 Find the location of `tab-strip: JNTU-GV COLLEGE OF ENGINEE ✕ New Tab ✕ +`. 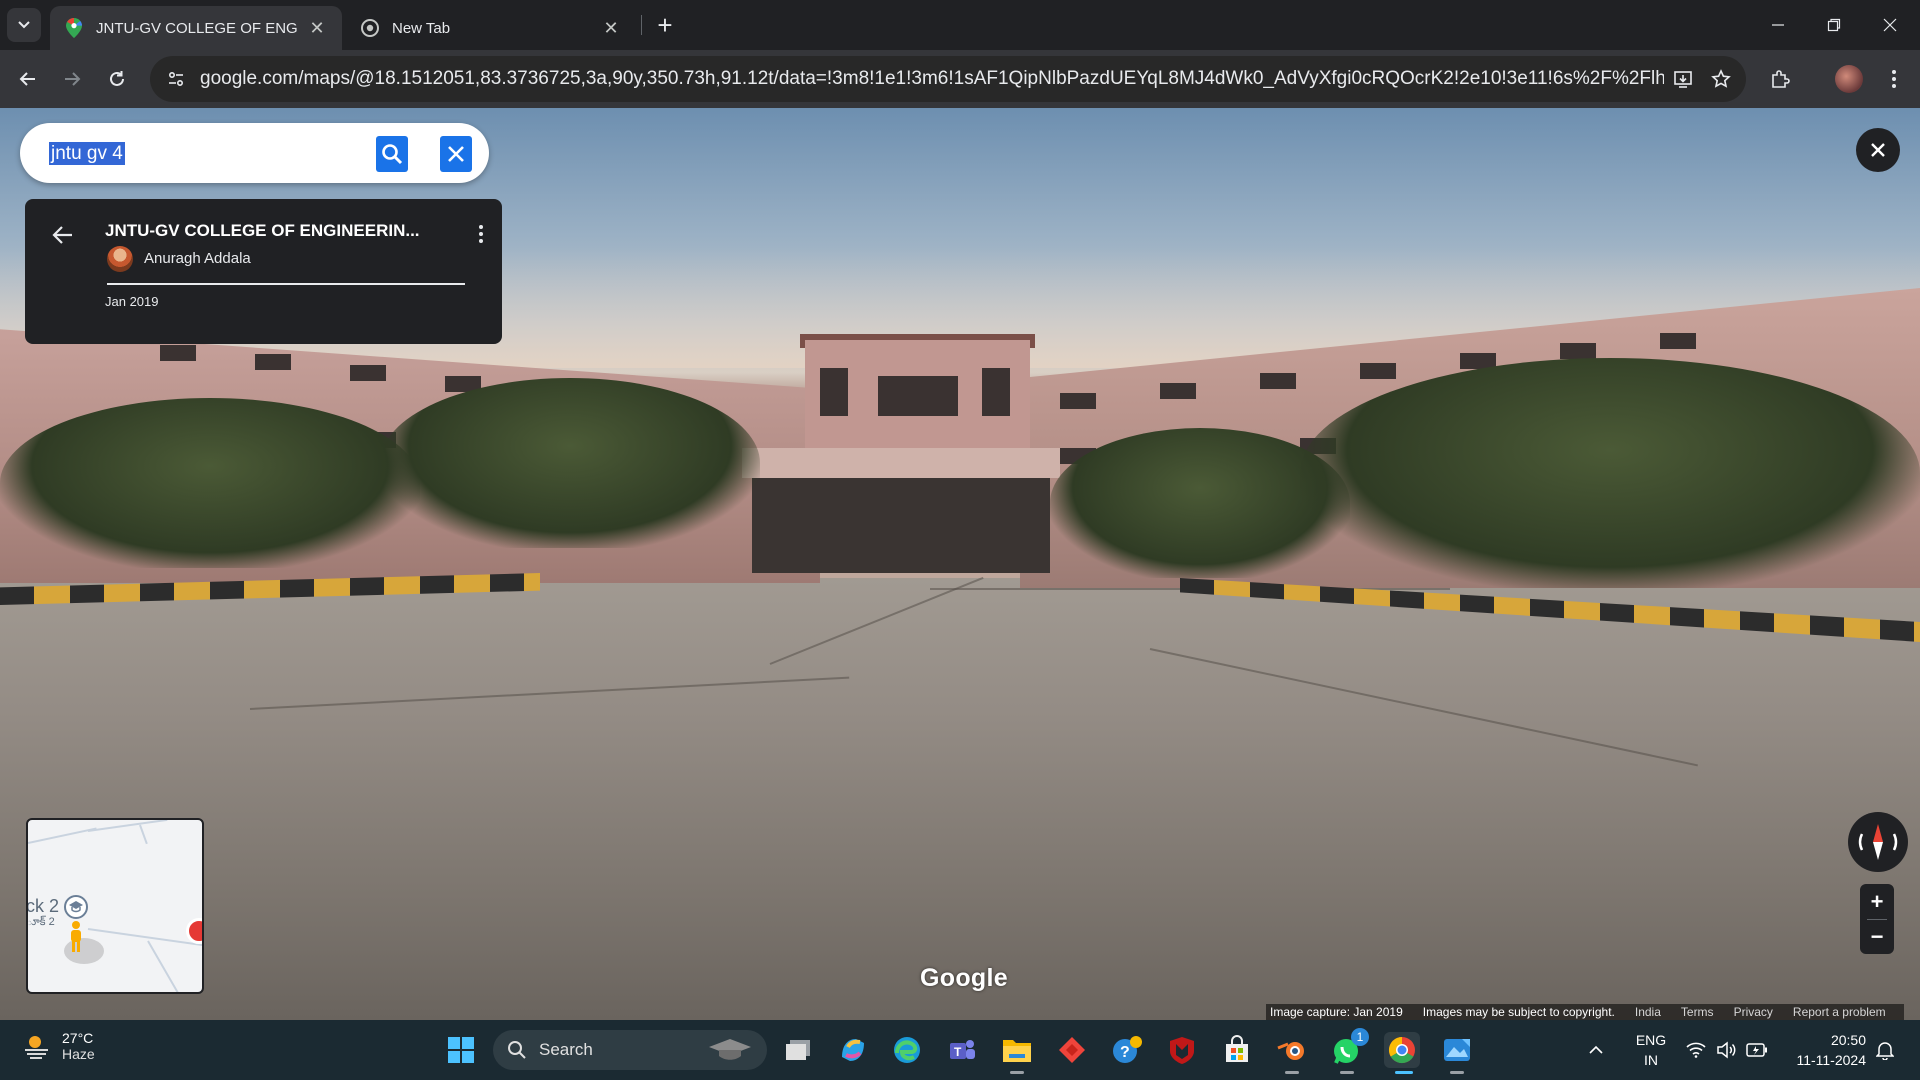

tab-strip: JNTU-GV COLLEGE OF ENGINEE ✕ New Tab ✕ + is located at coordinates (960, 25).